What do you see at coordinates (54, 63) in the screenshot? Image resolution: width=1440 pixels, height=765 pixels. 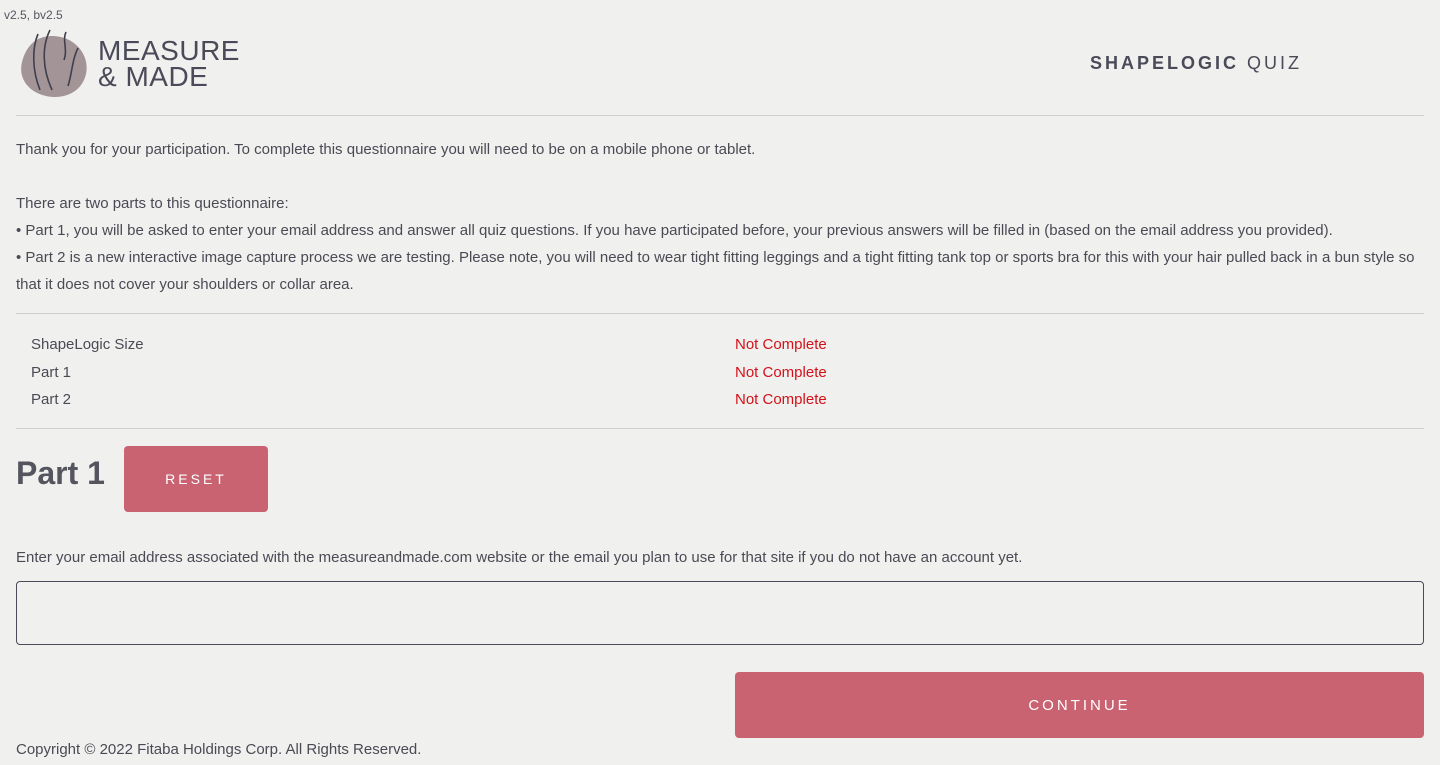 I see `logo-icon` at bounding box center [54, 63].